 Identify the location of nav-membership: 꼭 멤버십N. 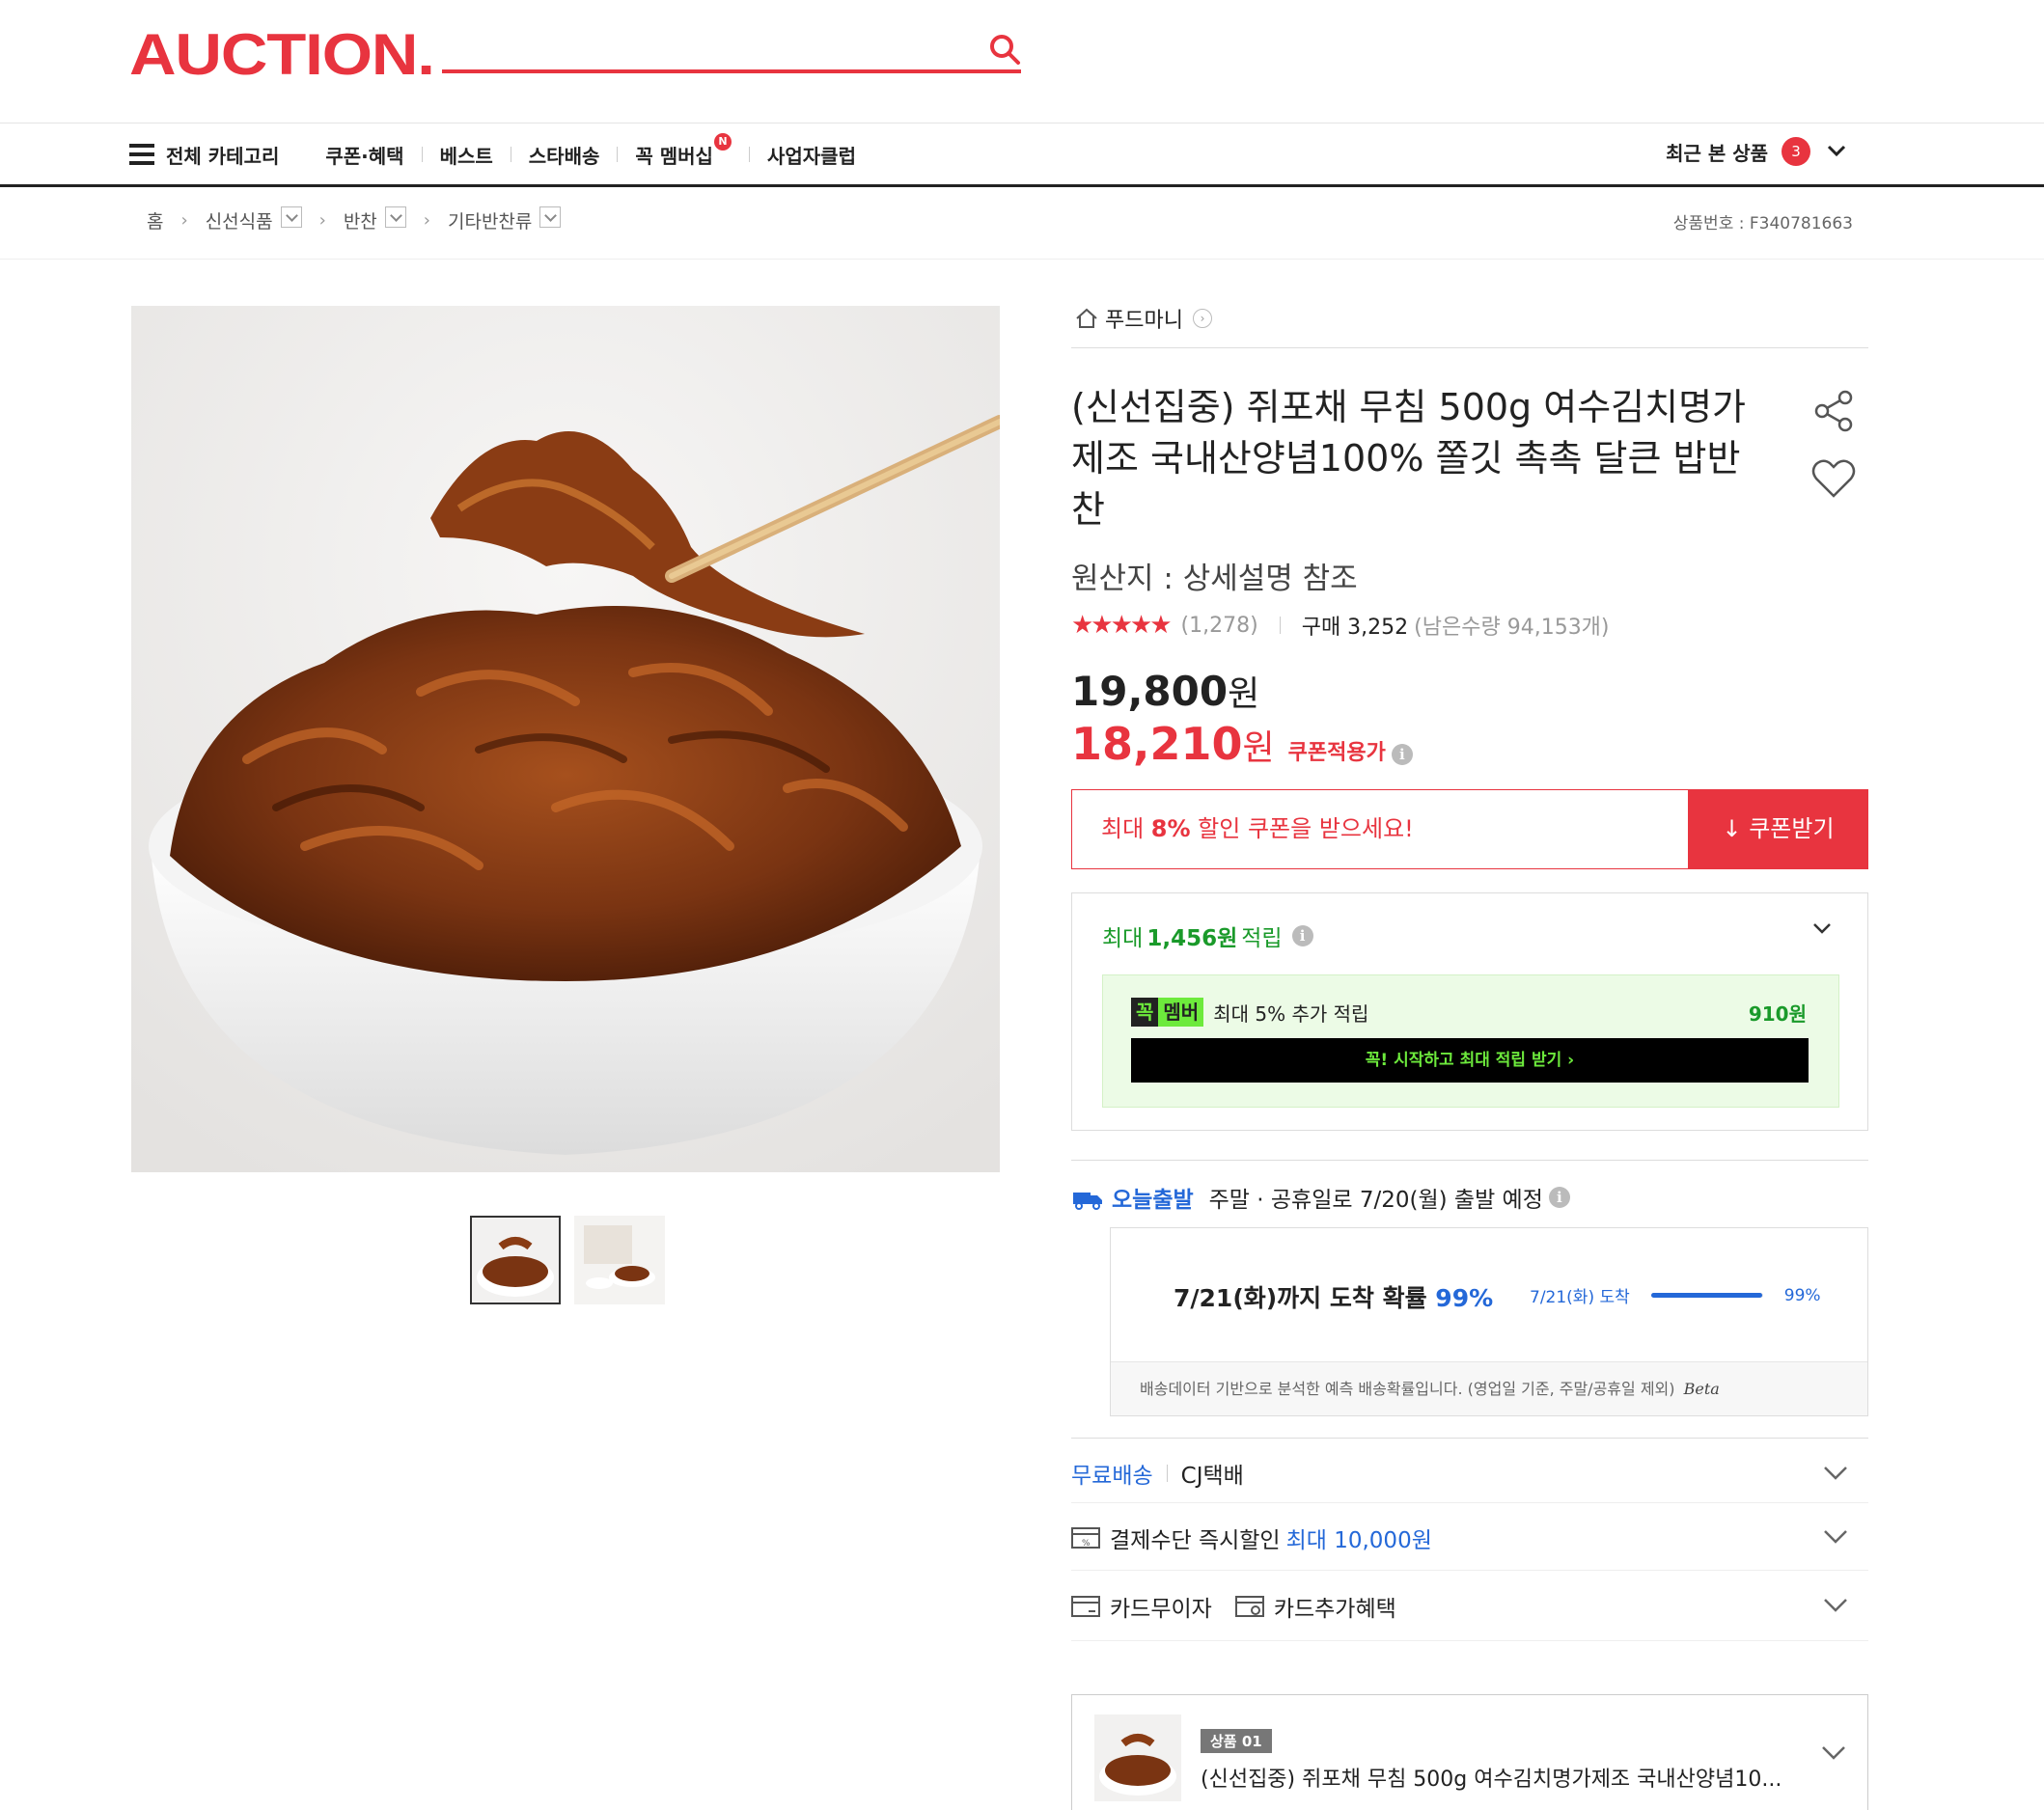
(683, 150).